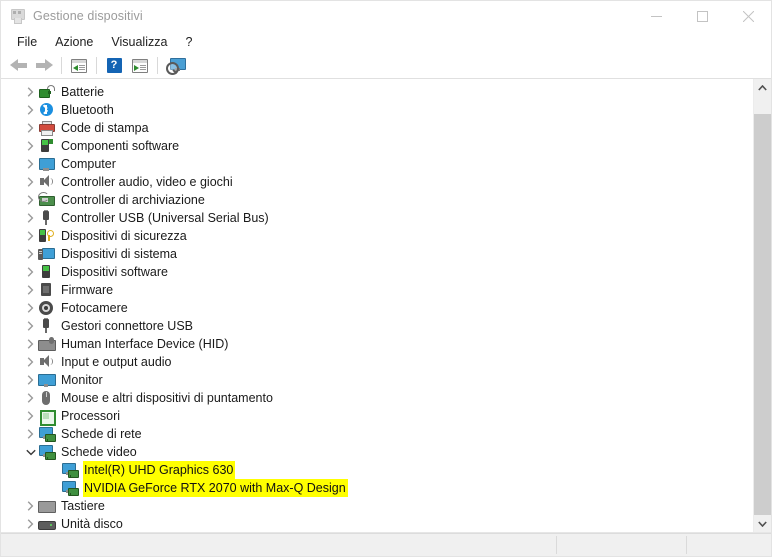 The width and height of the screenshot is (772, 557). What do you see at coordinates (46, 92) in the screenshot?
I see `battery-icon` at bounding box center [46, 92].